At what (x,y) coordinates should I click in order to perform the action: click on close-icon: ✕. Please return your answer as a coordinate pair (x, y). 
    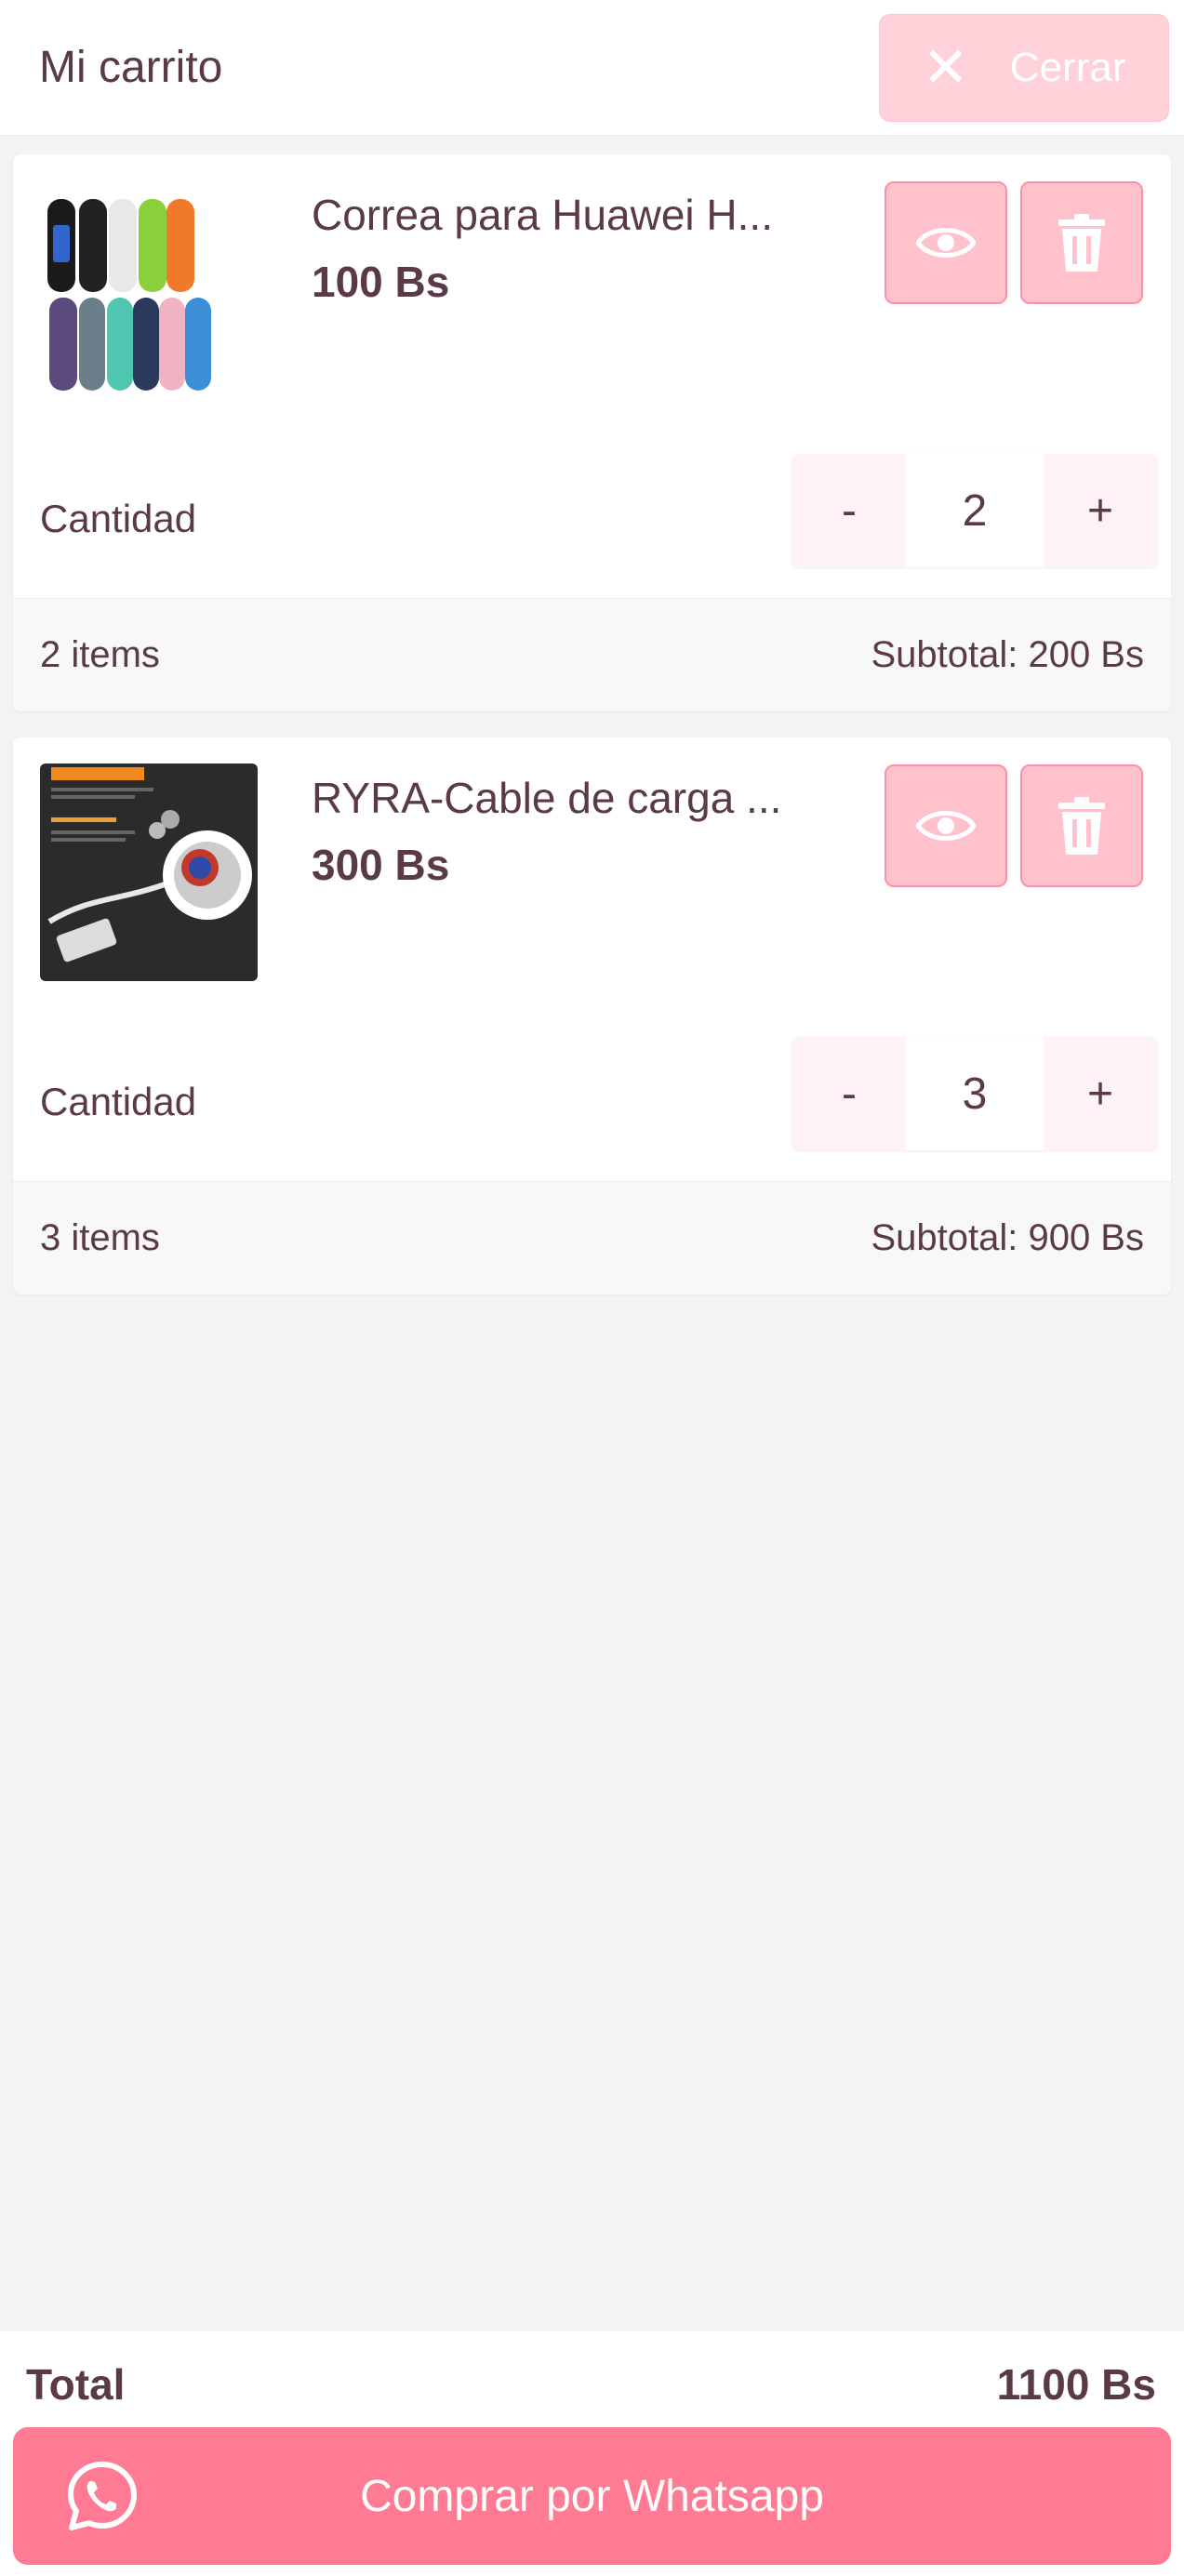
    Looking at the image, I should click on (945, 67).